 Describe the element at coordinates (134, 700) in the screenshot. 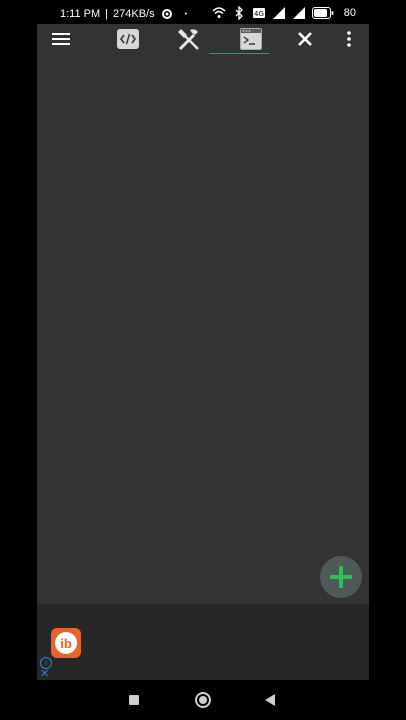

I see `recents-icon` at that location.